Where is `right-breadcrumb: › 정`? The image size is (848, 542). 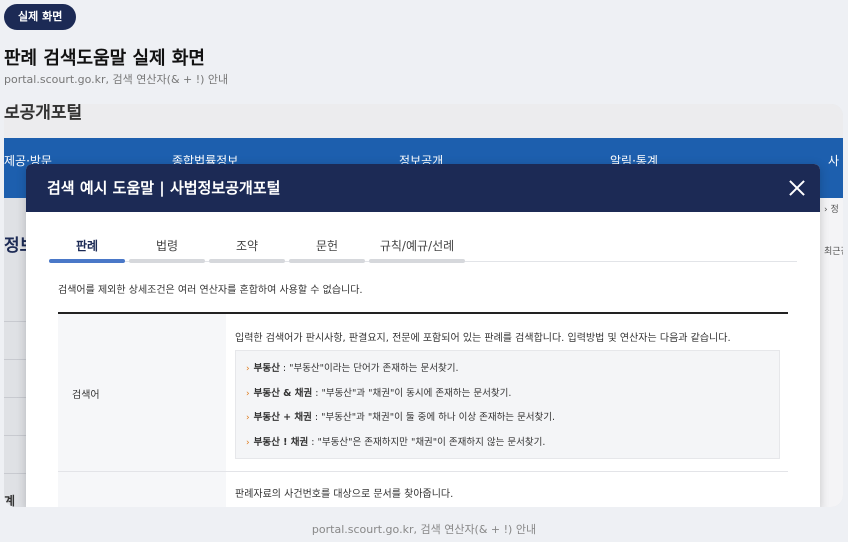 right-breadcrumb: › 정 is located at coordinates (831, 210).